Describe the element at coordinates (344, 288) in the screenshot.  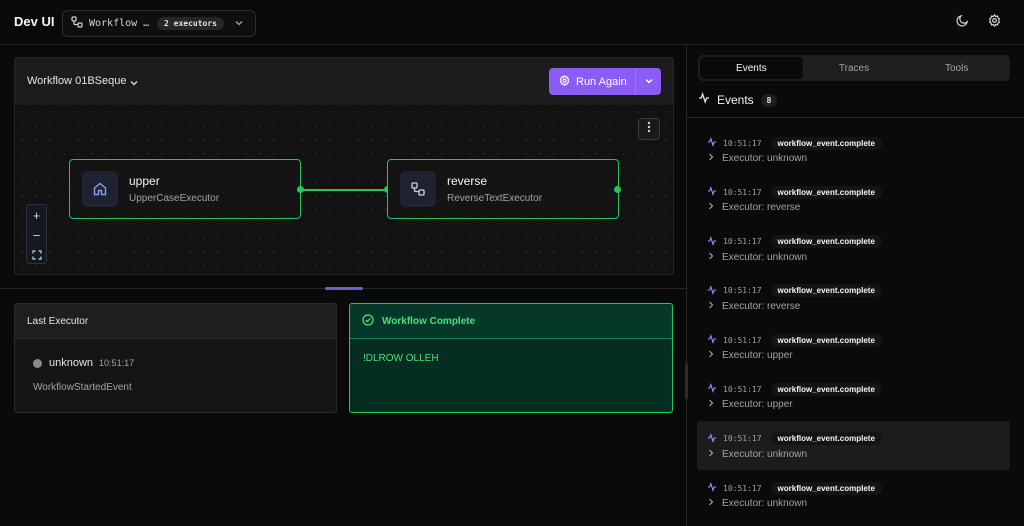
I see `horizontal-resize-handle` at that location.